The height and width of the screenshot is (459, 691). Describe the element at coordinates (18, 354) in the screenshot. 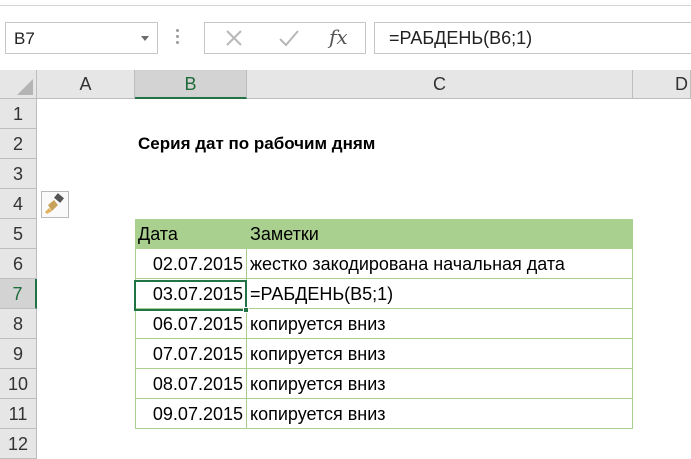

I see `row-header-9: 9` at that location.